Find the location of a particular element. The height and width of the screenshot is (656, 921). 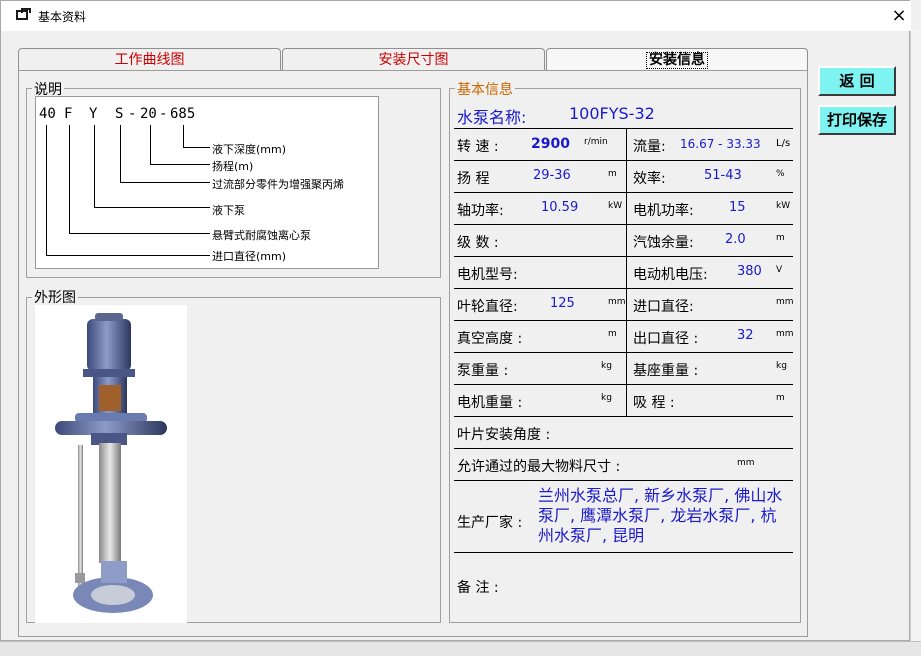

npsh-label: 汽蚀余量: is located at coordinates (663, 243).